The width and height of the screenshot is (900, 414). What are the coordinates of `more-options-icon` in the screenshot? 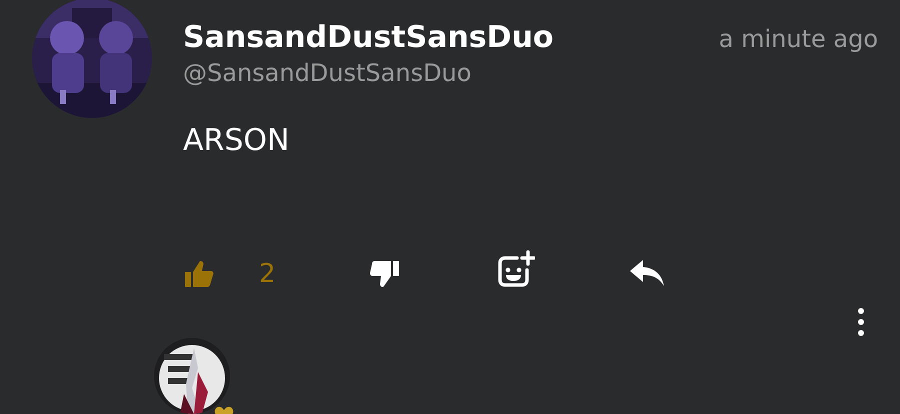 It's located at (861, 322).